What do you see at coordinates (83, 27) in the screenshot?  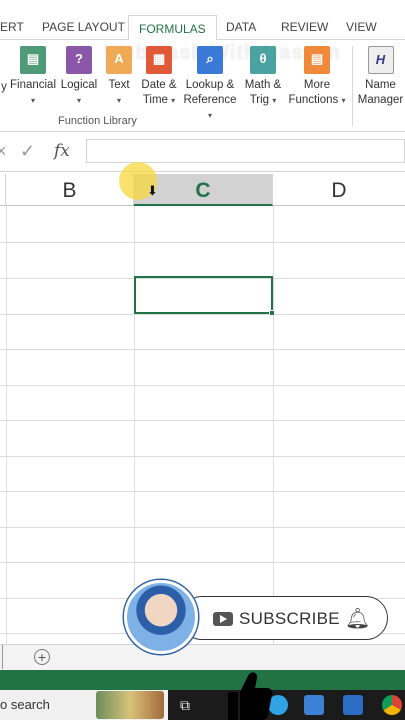 I see `tab-page-layout: PAGE LAYOUT` at bounding box center [83, 27].